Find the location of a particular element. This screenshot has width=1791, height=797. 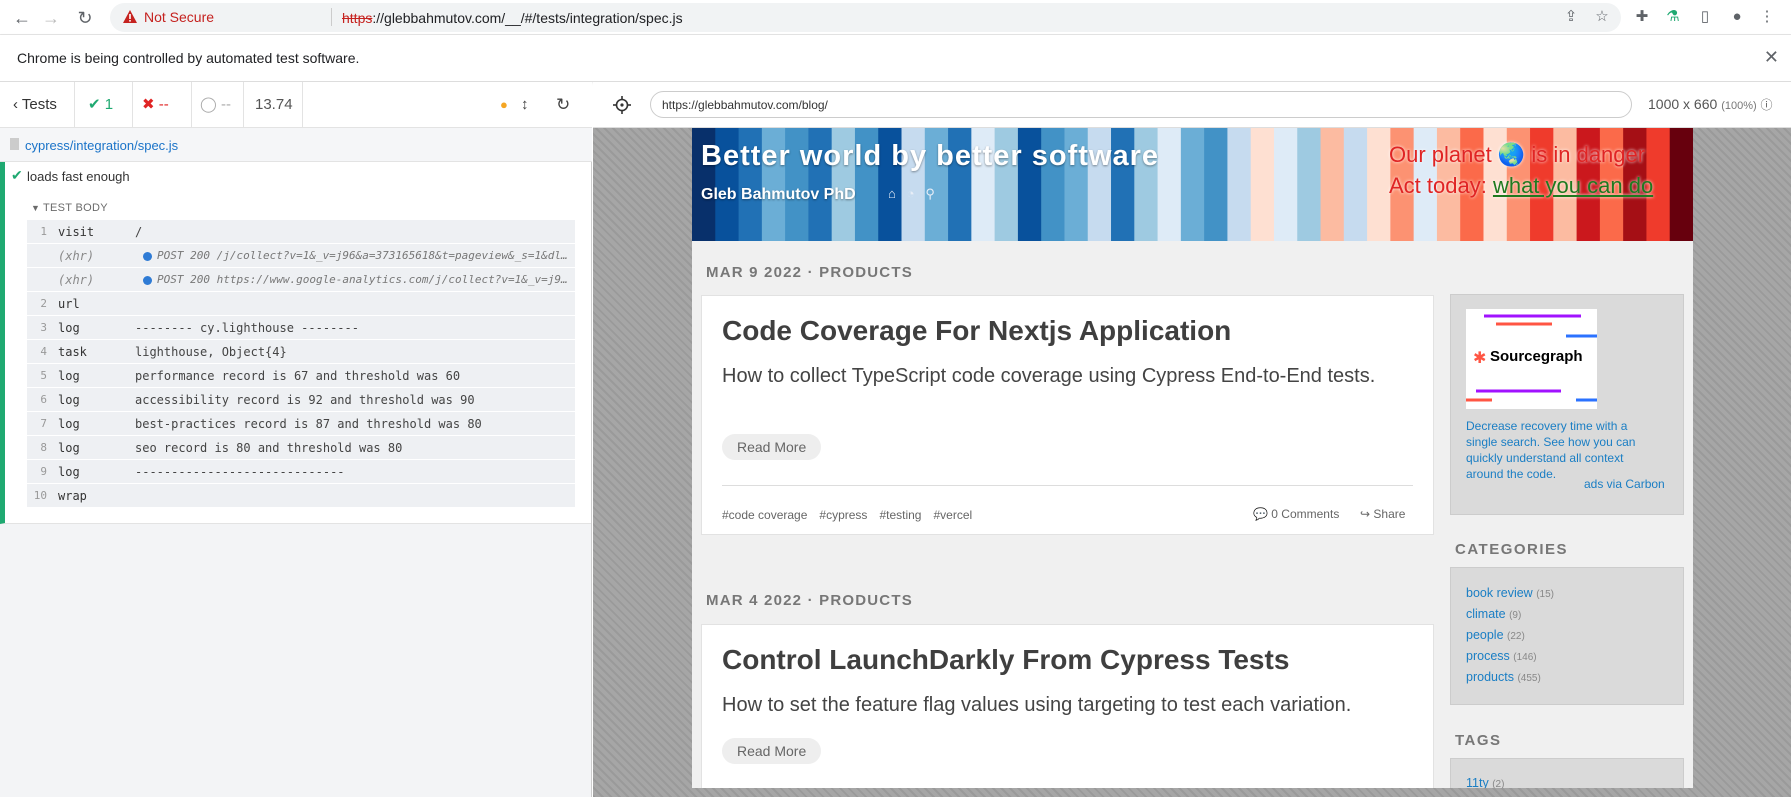

scroll-toggle-icon: ↕ is located at coordinates (528, 105).